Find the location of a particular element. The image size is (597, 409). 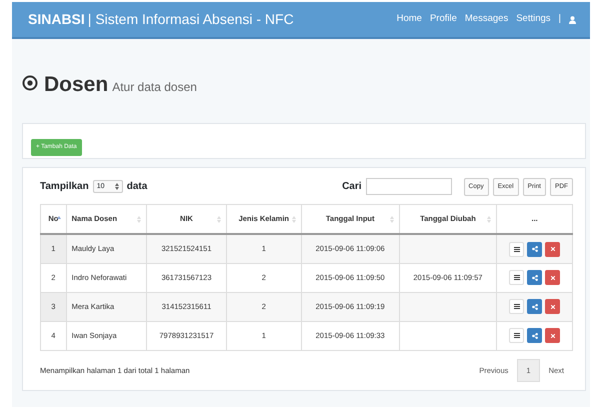

show-label: Tampilkan is located at coordinates (64, 187).